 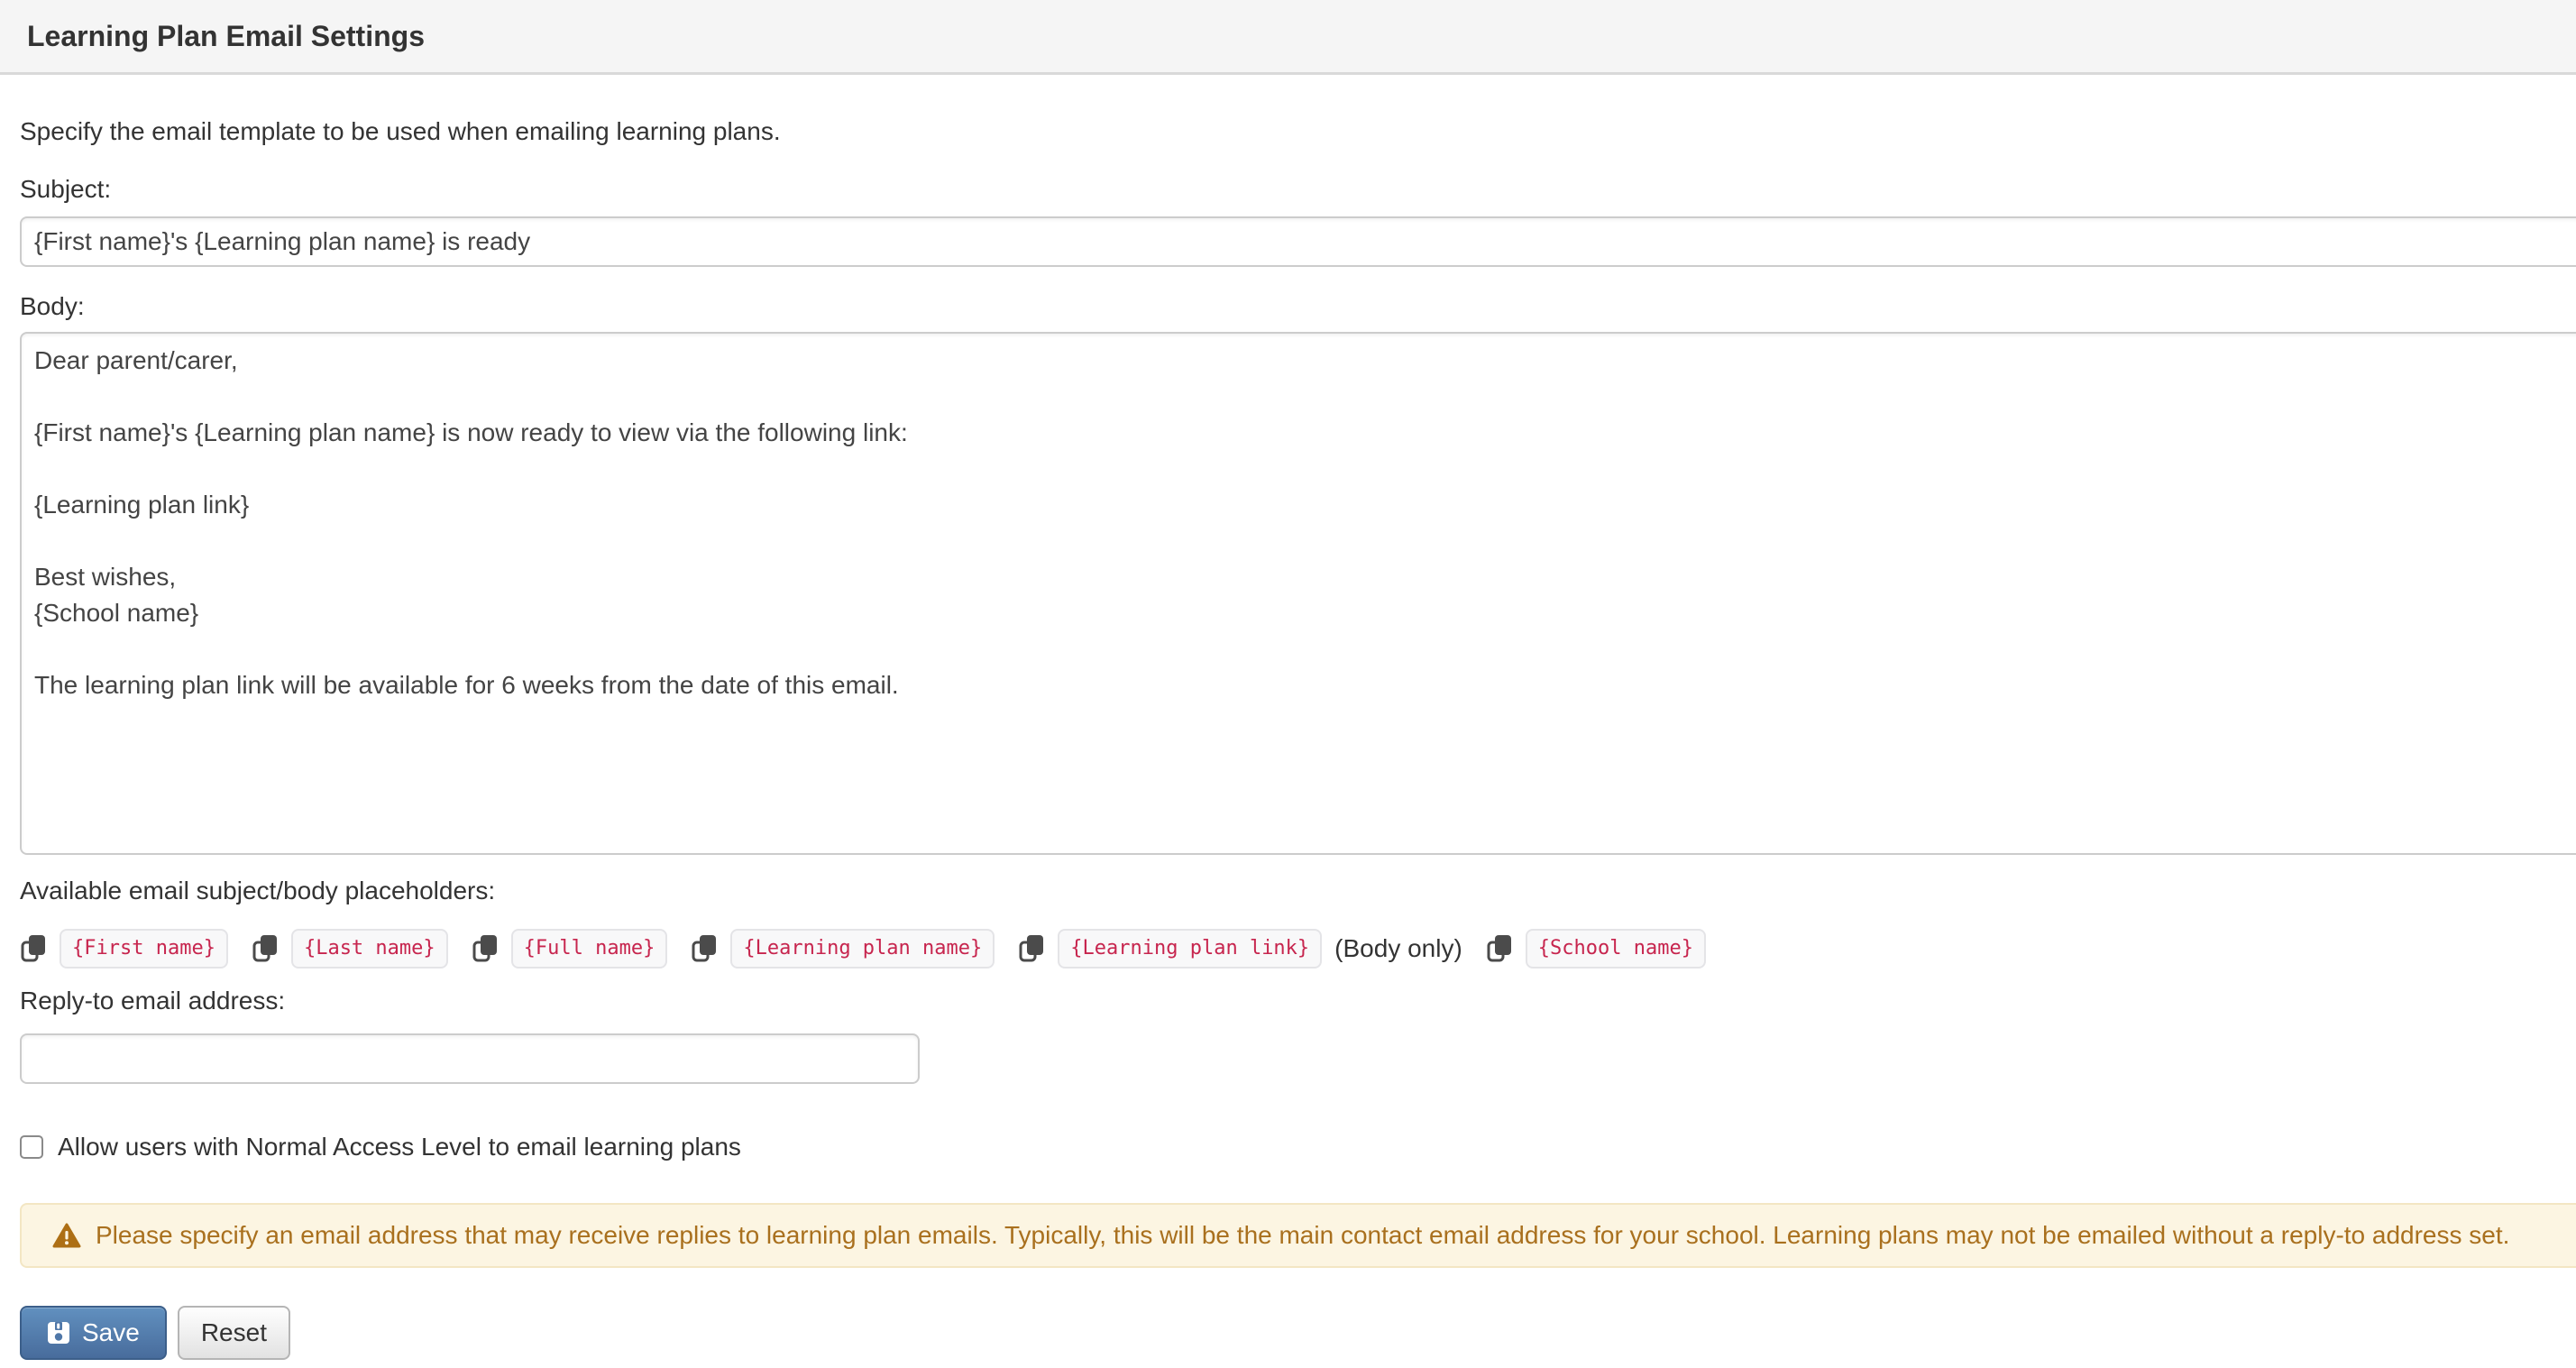 I want to click on placeholder-token: {First name}, so click(x=144, y=949).